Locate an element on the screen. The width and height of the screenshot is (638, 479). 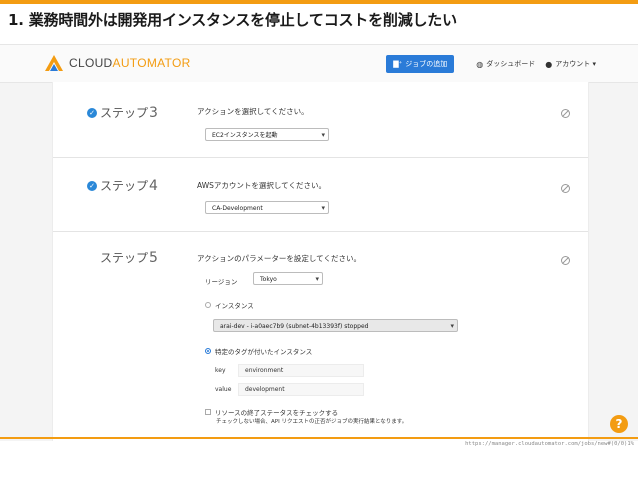
radio-unchecked-icon is located at coordinates (208, 305).